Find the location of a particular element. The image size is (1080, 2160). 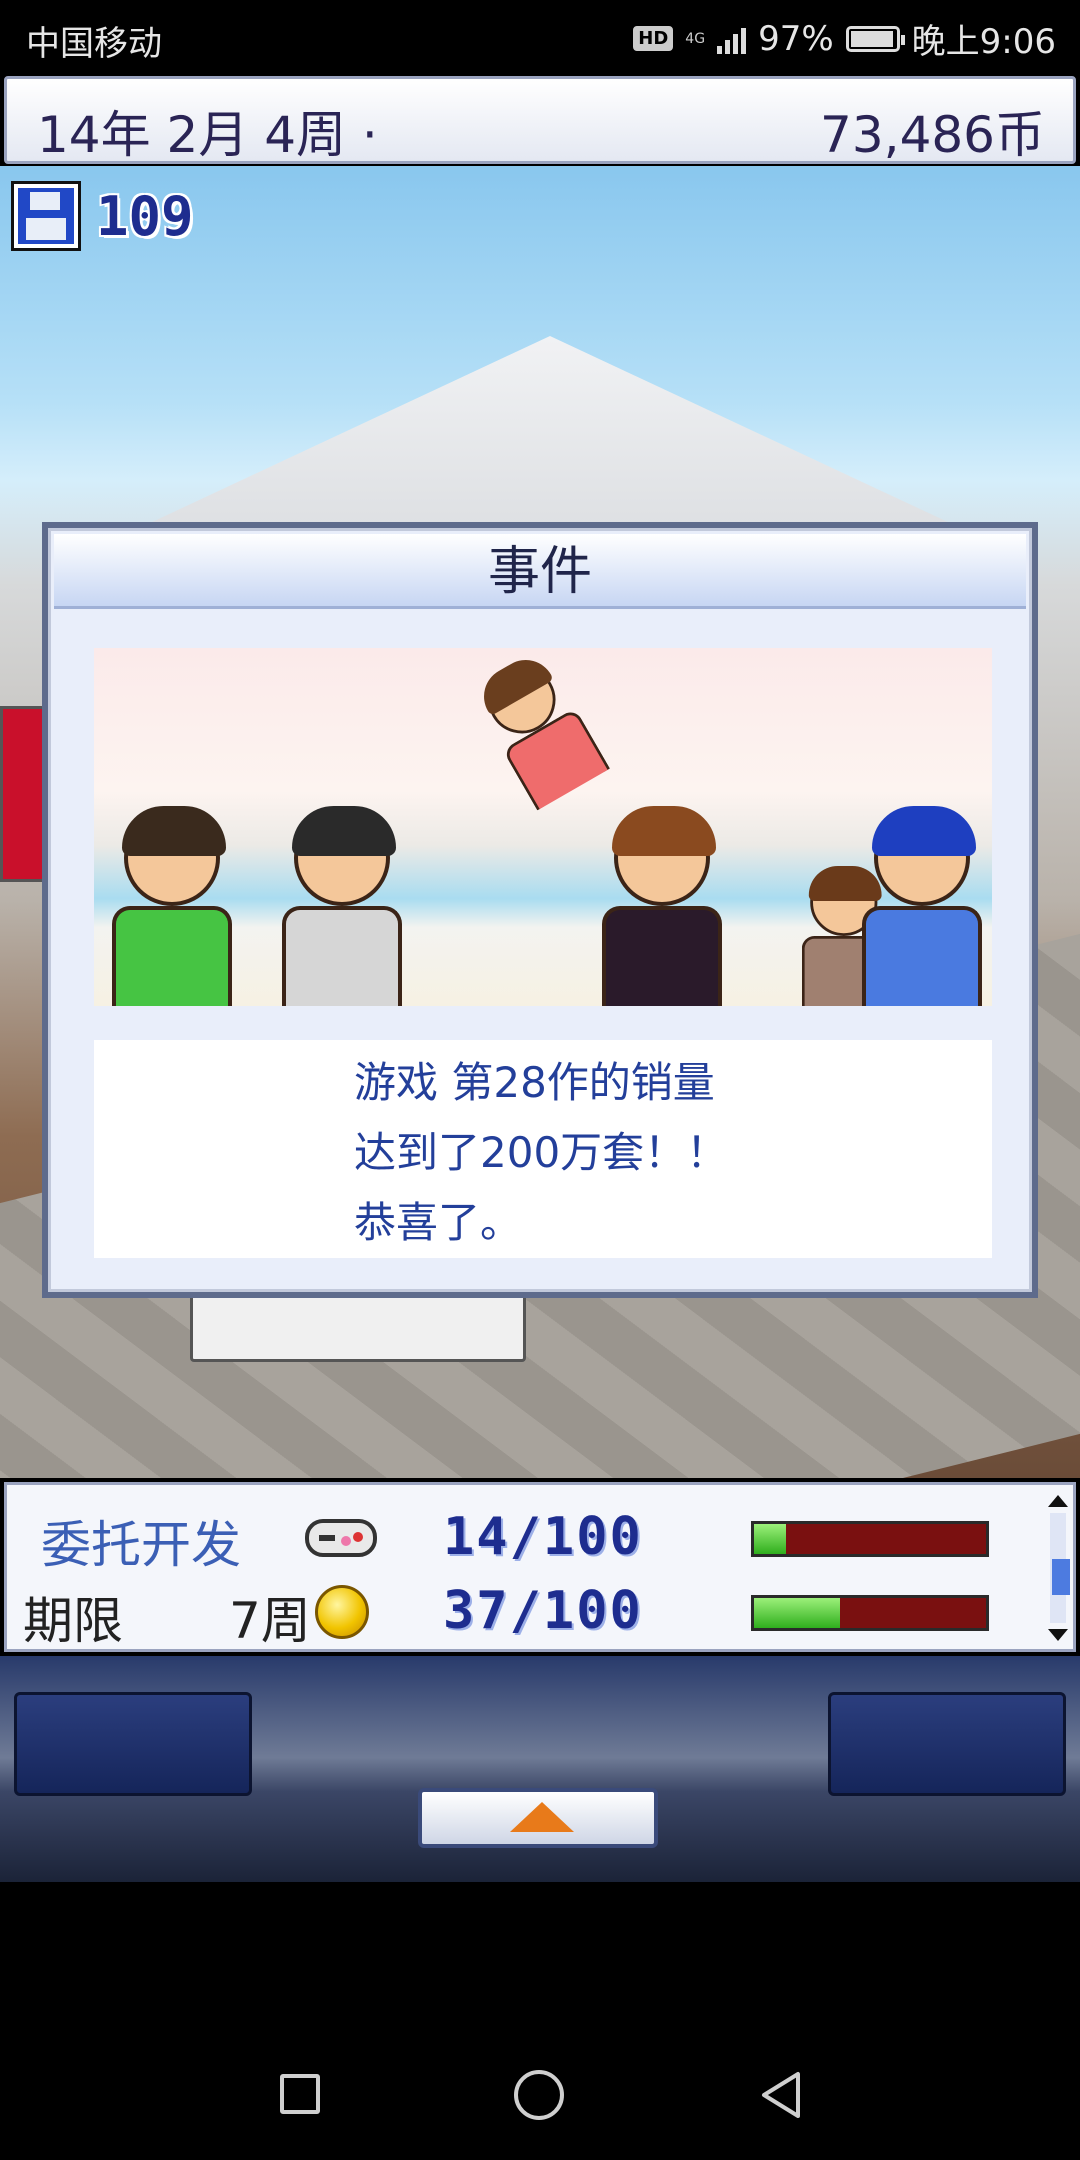

expand-button is located at coordinates (538, 1818).